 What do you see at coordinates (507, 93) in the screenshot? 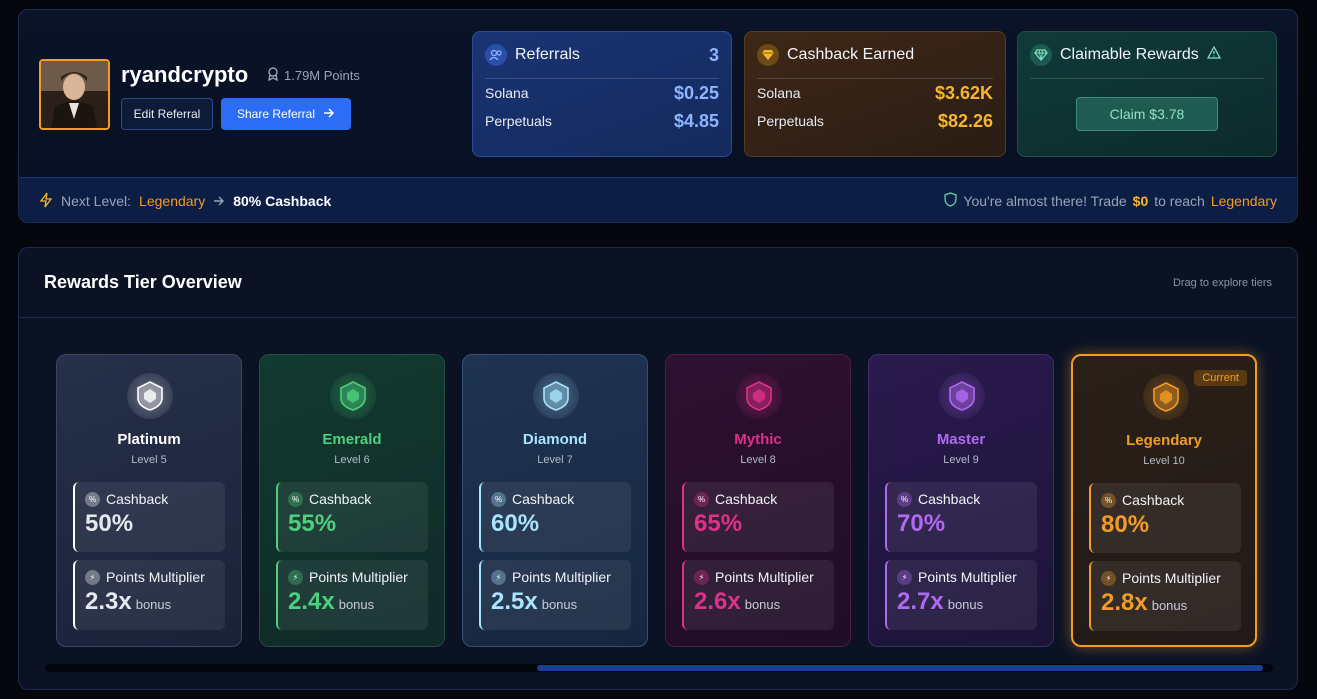
I see `stat-label: Solana` at bounding box center [507, 93].